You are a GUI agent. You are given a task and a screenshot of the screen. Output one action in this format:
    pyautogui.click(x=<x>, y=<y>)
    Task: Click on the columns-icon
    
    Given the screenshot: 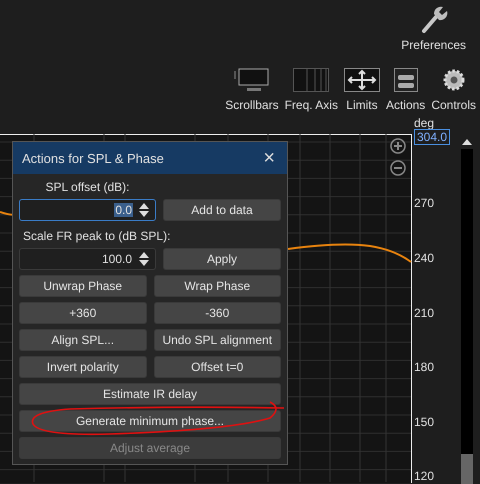 What is the action you would take?
    pyautogui.click(x=311, y=80)
    